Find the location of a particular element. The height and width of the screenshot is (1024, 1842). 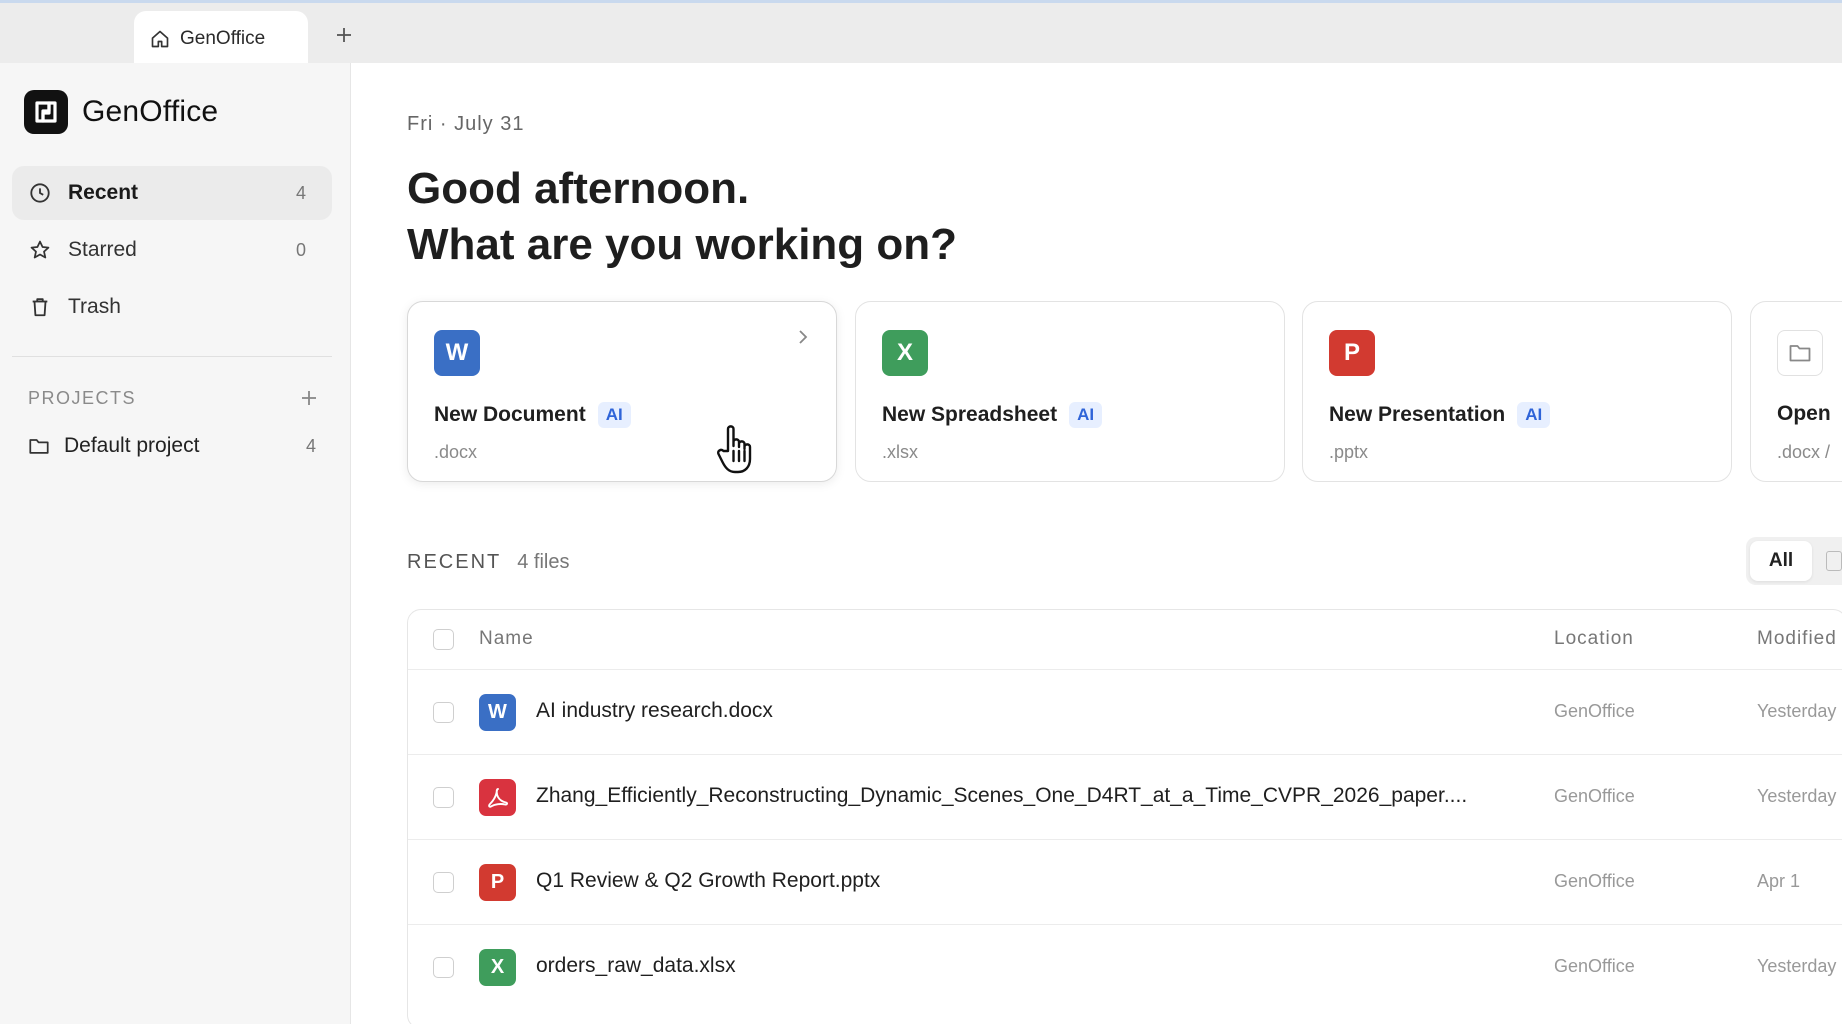

greeting-line-2: What are you working on? is located at coordinates (682, 244).